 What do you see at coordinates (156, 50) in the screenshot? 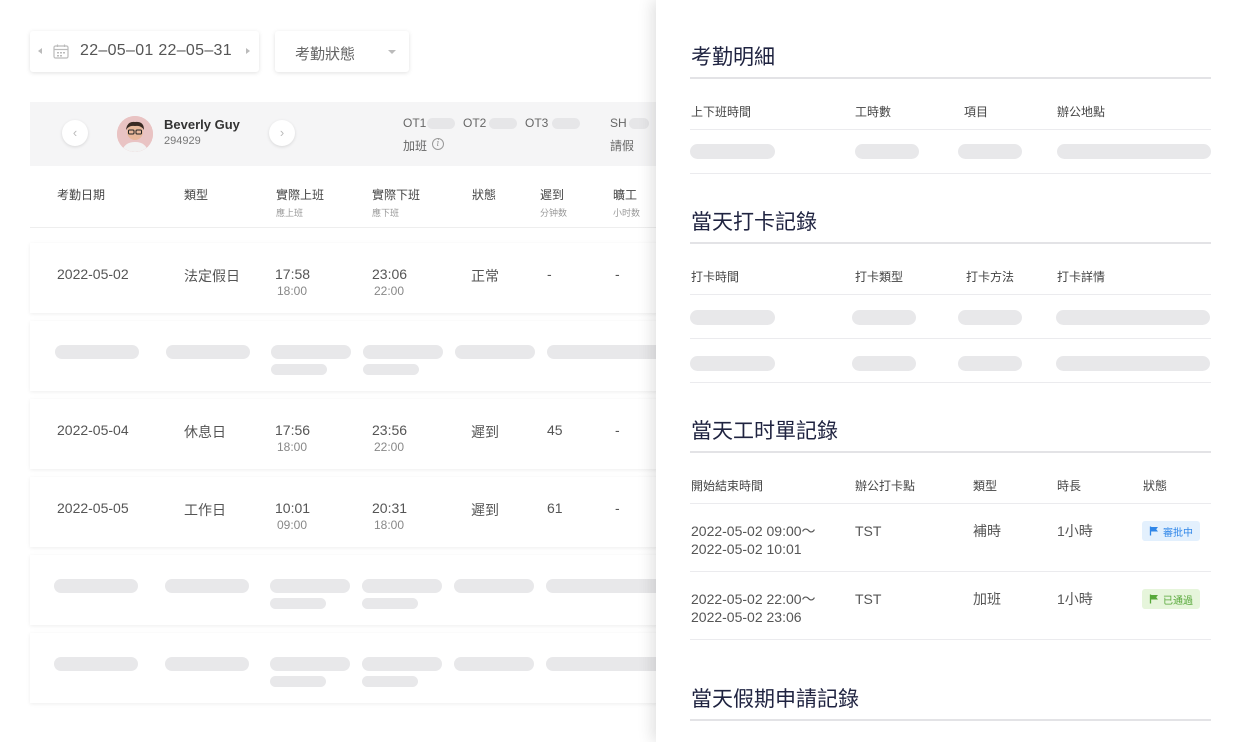
I see `date-range-text: 22–05–01 22–05–31` at bounding box center [156, 50].